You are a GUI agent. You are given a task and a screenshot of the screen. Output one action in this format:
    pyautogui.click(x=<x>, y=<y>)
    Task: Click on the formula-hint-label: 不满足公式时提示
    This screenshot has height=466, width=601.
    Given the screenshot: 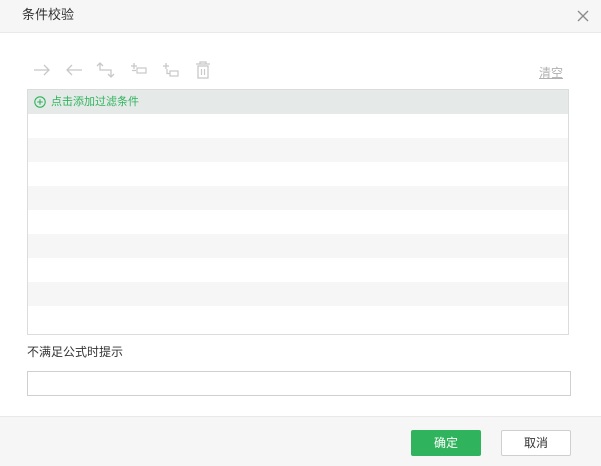 What is the action you would take?
    pyautogui.click(x=75, y=352)
    